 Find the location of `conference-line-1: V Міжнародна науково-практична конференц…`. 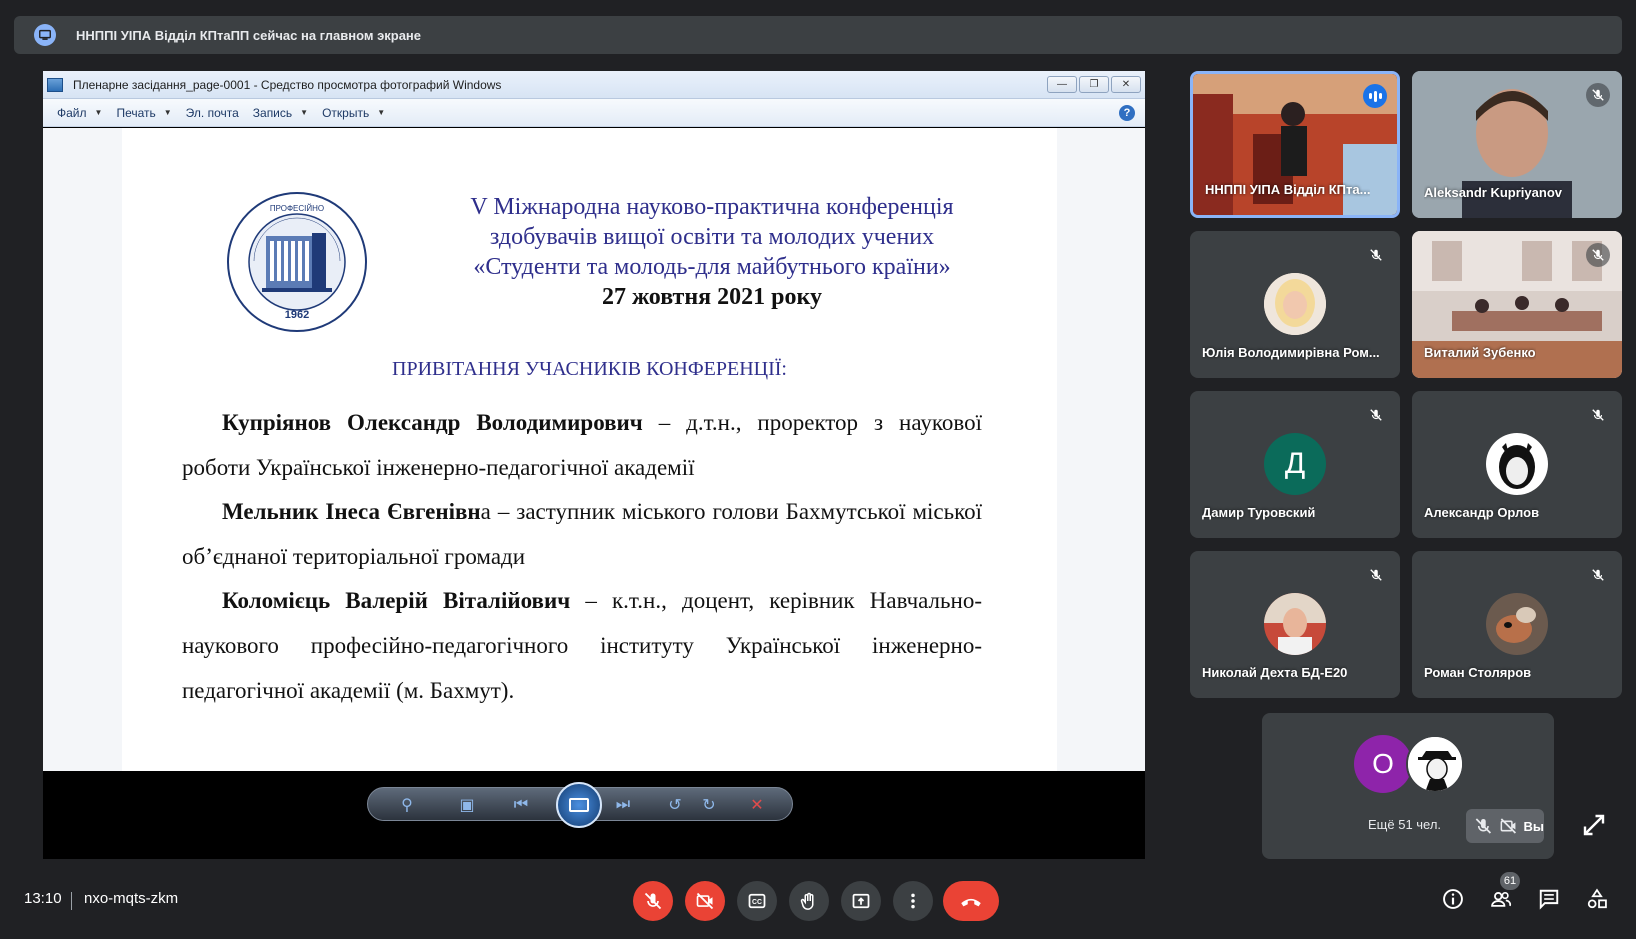

conference-line-1: V Міжнародна науково-практична конференц… is located at coordinates (712, 207).